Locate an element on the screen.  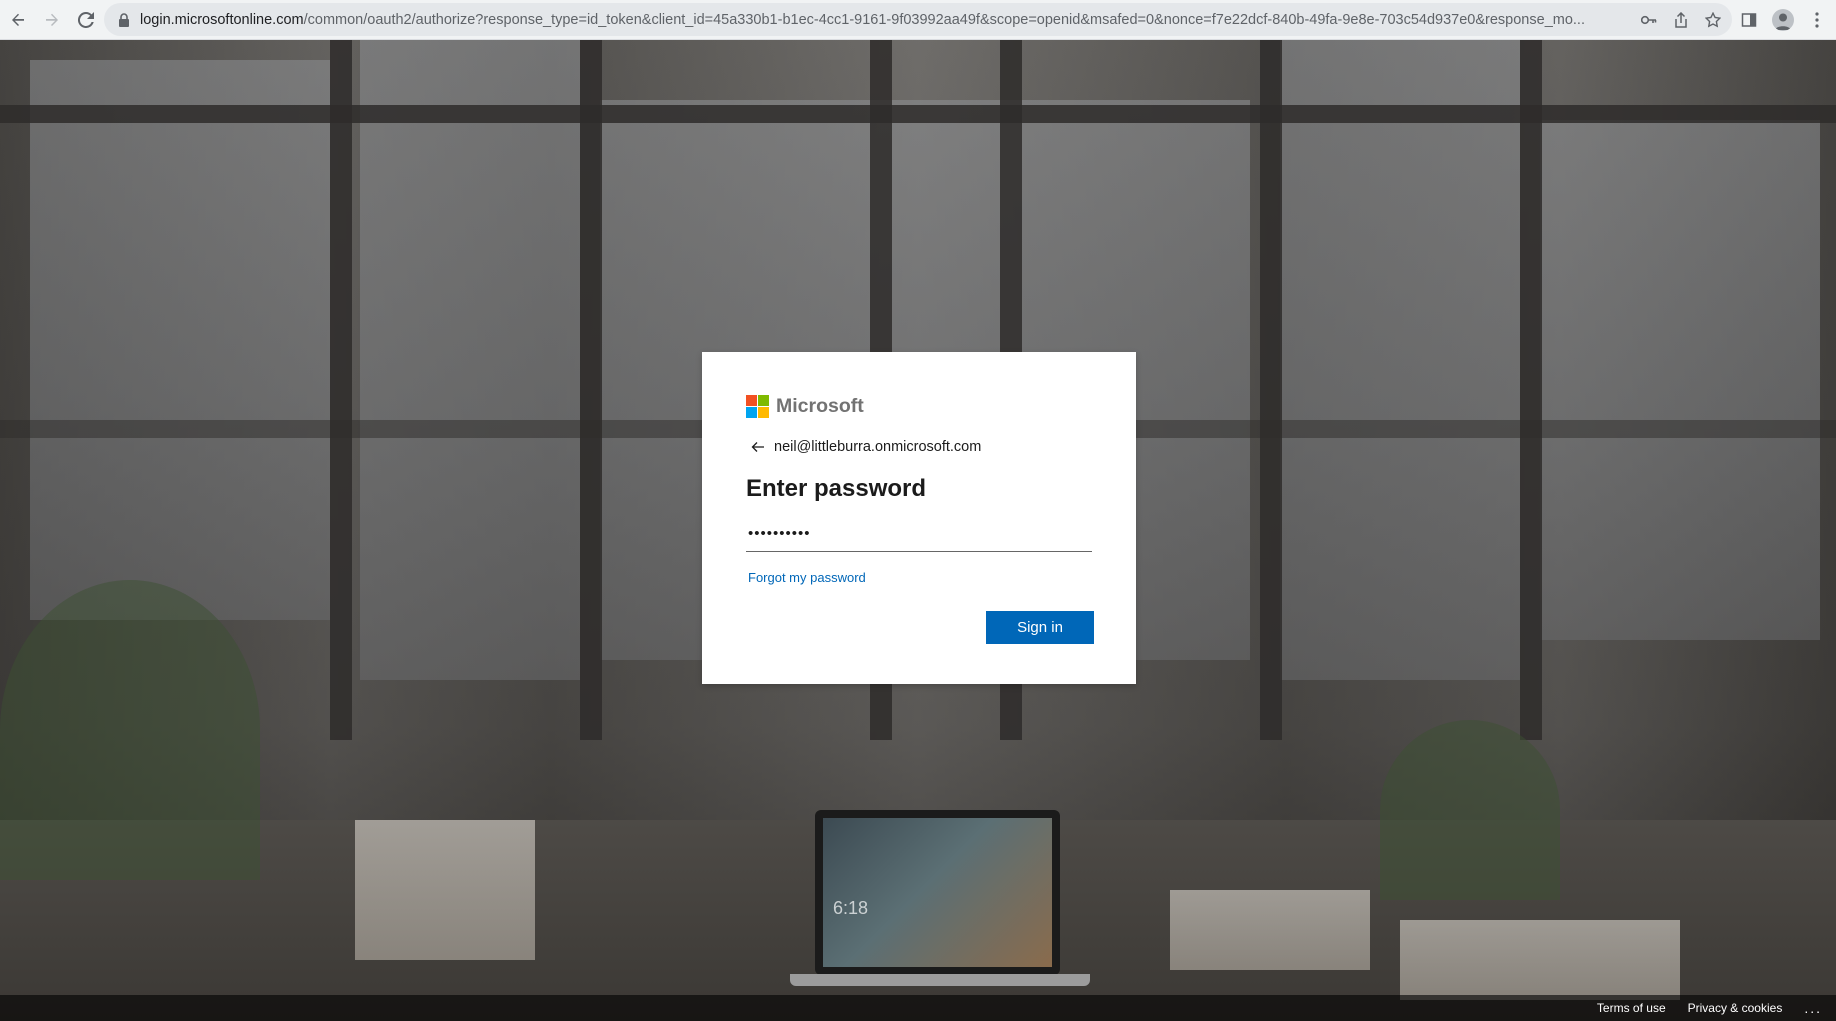
microsoft-logo-icon is located at coordinates (757, 406).